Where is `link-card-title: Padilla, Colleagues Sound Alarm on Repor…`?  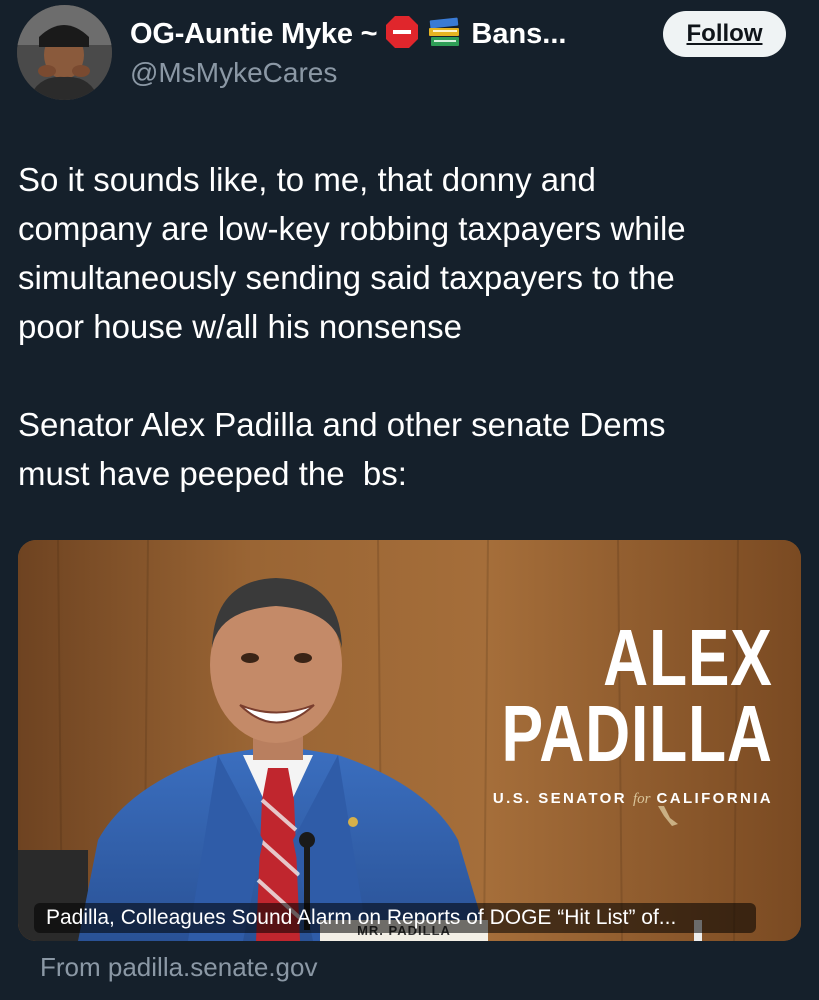
link-card-title: Padilla, Colleagues Sound Alarm on Repor… is located at coordinates (395, 918).